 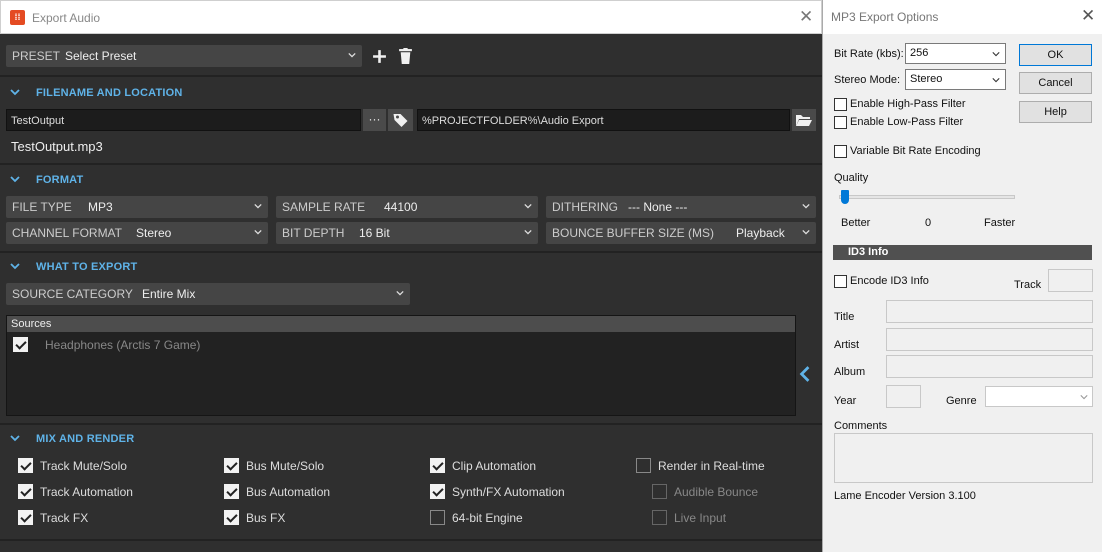 What do you see at coordinates (700, 518) in the screenshot?
I see `option-label: Live Input` at bounding box center [700, 518].